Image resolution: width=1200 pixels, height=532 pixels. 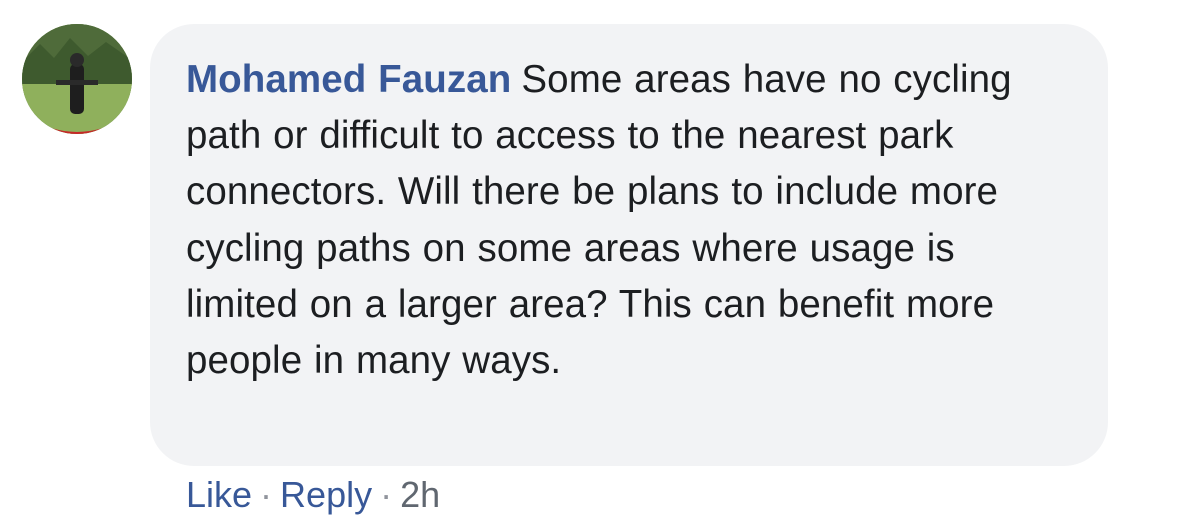 I want to click on avatar, so click(x=77, y=79).